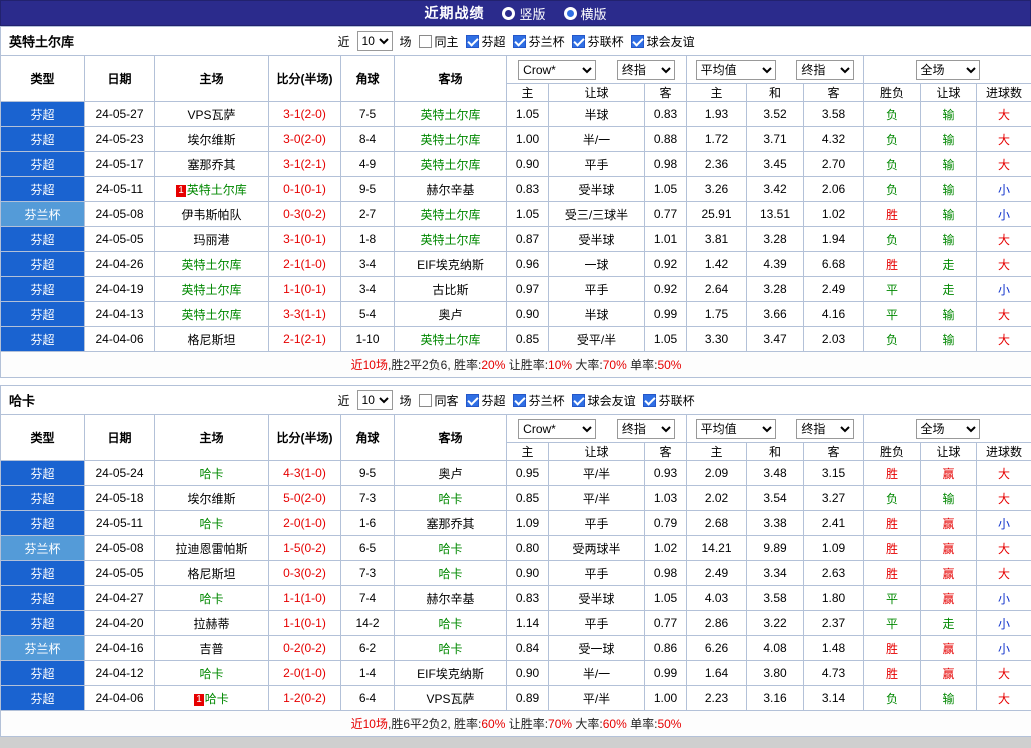 This screenshot has height=748, width=1031. What do you see at coordinates (211, 114) in the screenshot?
I see `home-team: VPS瓦萨` at bounding box center [211, 114].